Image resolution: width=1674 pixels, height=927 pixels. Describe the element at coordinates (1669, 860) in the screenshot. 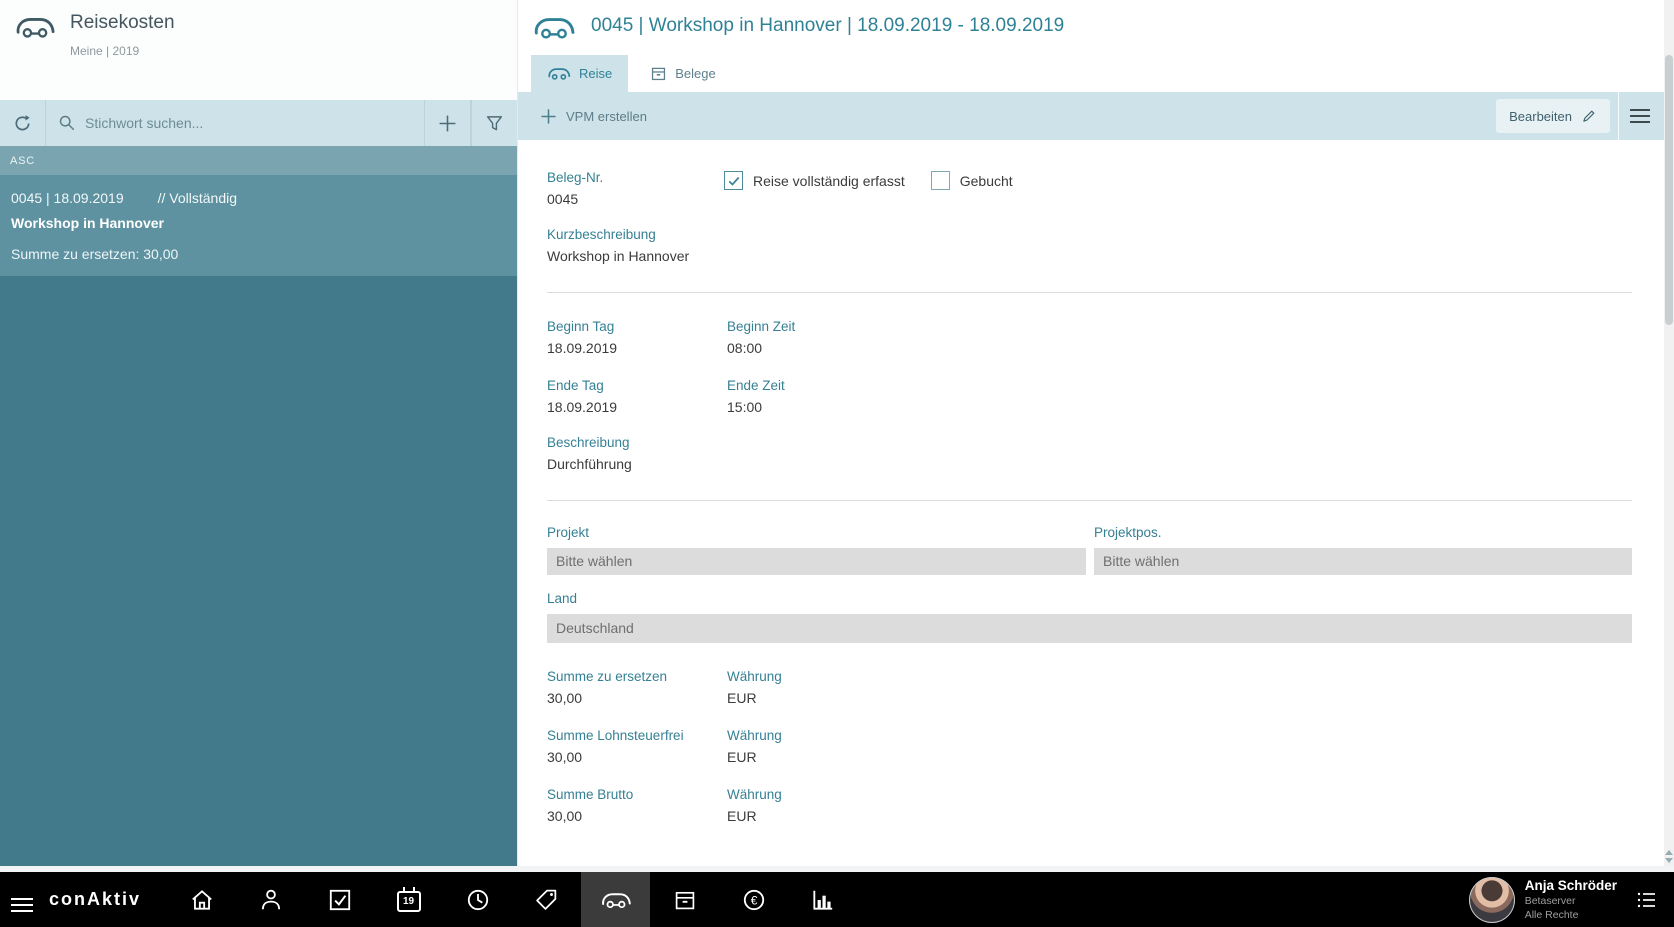

I see `scroll-down-icon` at that location.